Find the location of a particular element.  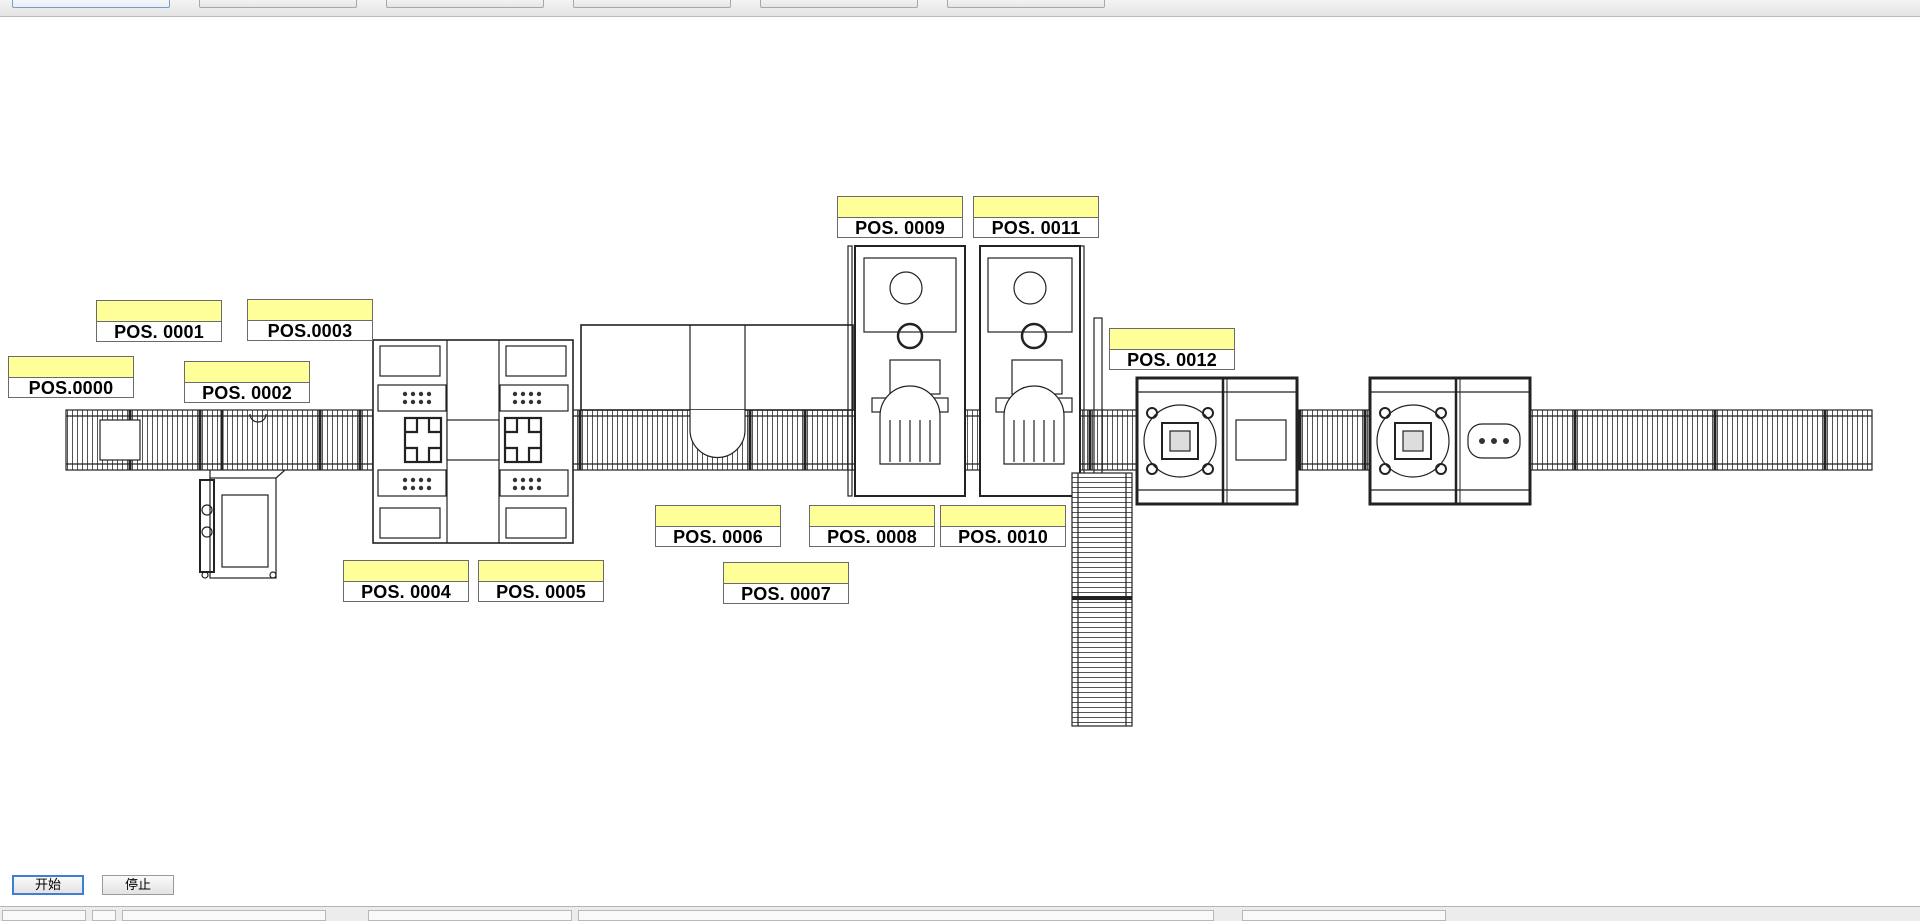

status-bar is located at coordinates (960, 913).